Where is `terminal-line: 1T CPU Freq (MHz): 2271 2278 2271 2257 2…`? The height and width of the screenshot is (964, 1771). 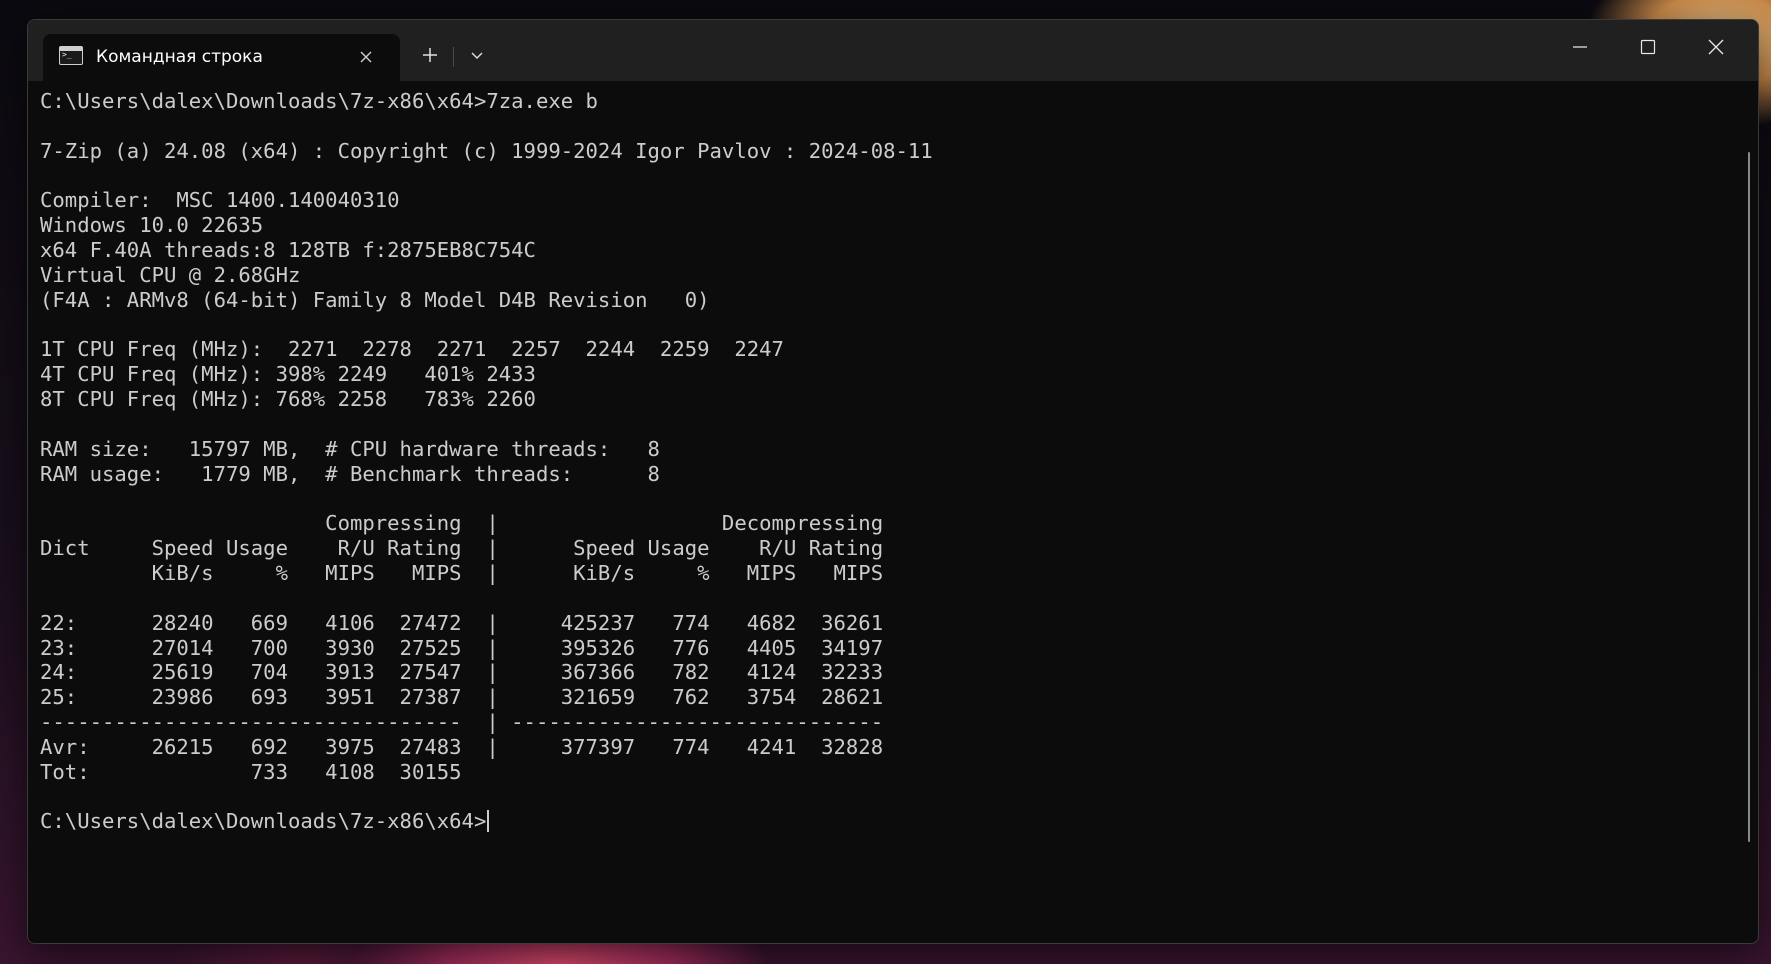 terminal-line: 1T CPU Freq (MHz): 2271 2278 2271 2257 2… is located at coordinates (412, 349).